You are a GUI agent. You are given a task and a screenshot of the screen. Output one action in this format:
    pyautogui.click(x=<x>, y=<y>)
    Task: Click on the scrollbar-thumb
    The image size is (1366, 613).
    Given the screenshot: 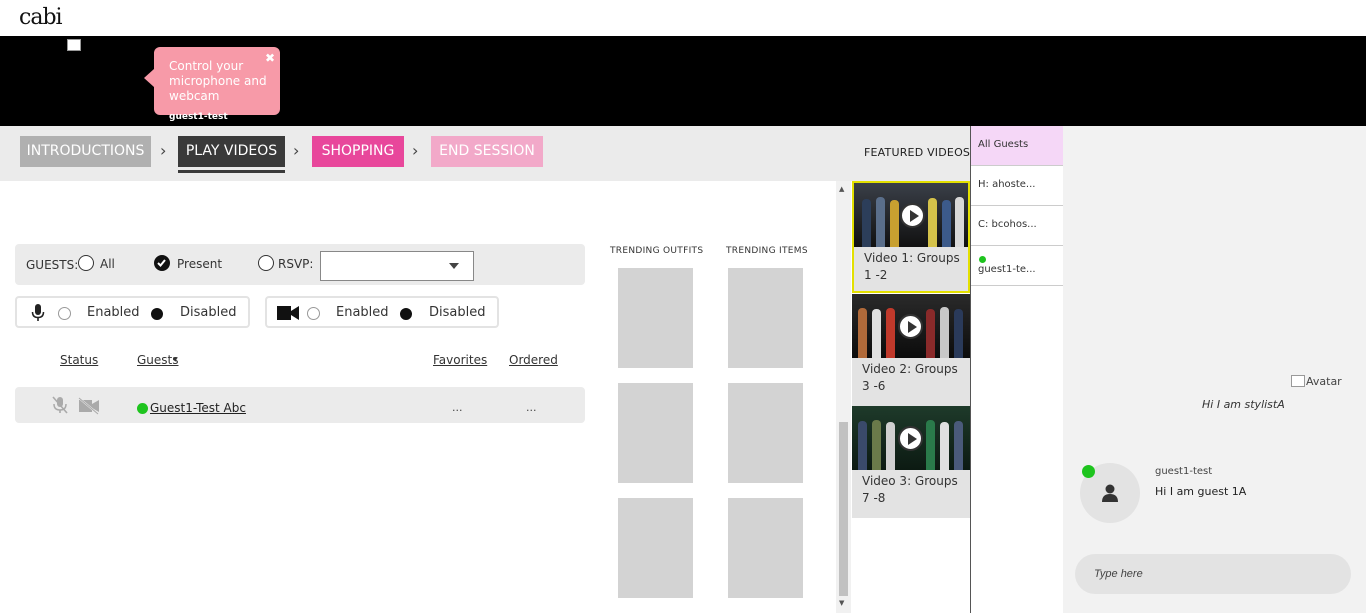 What is the action you would take?
    pyautogui.click(x=843, y=509)
    